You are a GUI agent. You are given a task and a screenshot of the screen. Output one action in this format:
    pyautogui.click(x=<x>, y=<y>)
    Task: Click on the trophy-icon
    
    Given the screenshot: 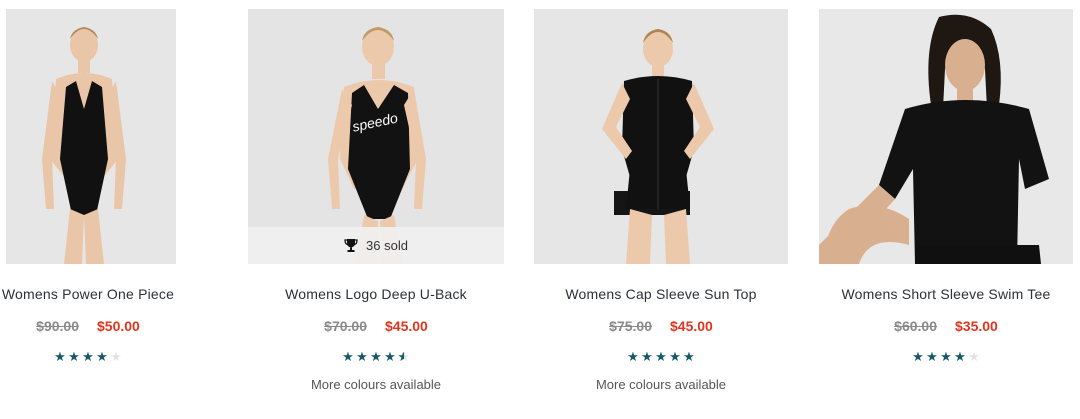 What is the action you would take?
    pyautogui.click(x=351, y=245)
    